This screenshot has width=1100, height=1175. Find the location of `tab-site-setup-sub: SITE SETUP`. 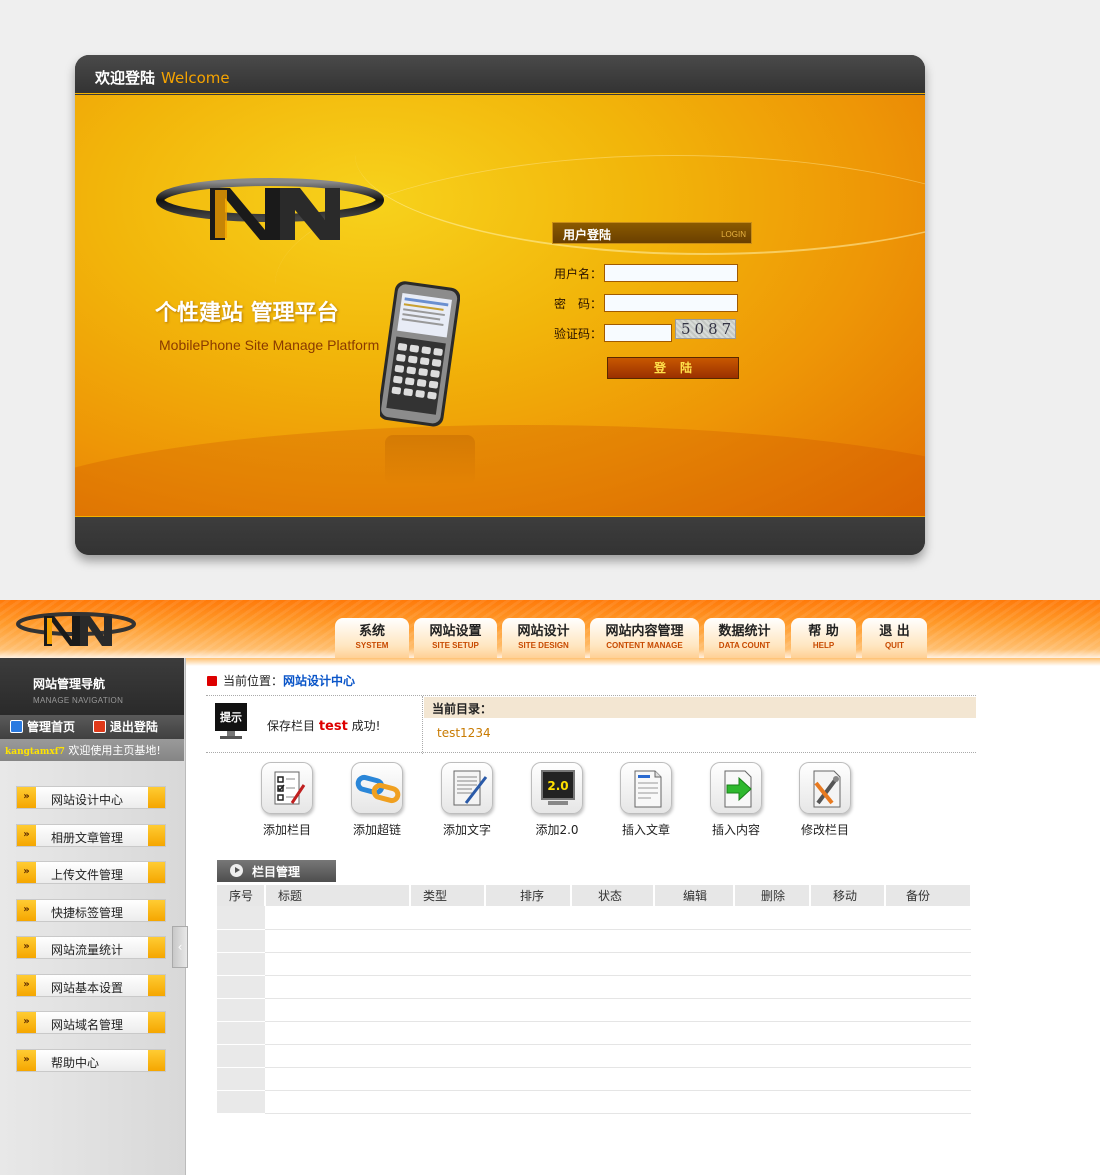

tab-site-setup-sub: SITE SETUP is located at coordinates (455, 645).